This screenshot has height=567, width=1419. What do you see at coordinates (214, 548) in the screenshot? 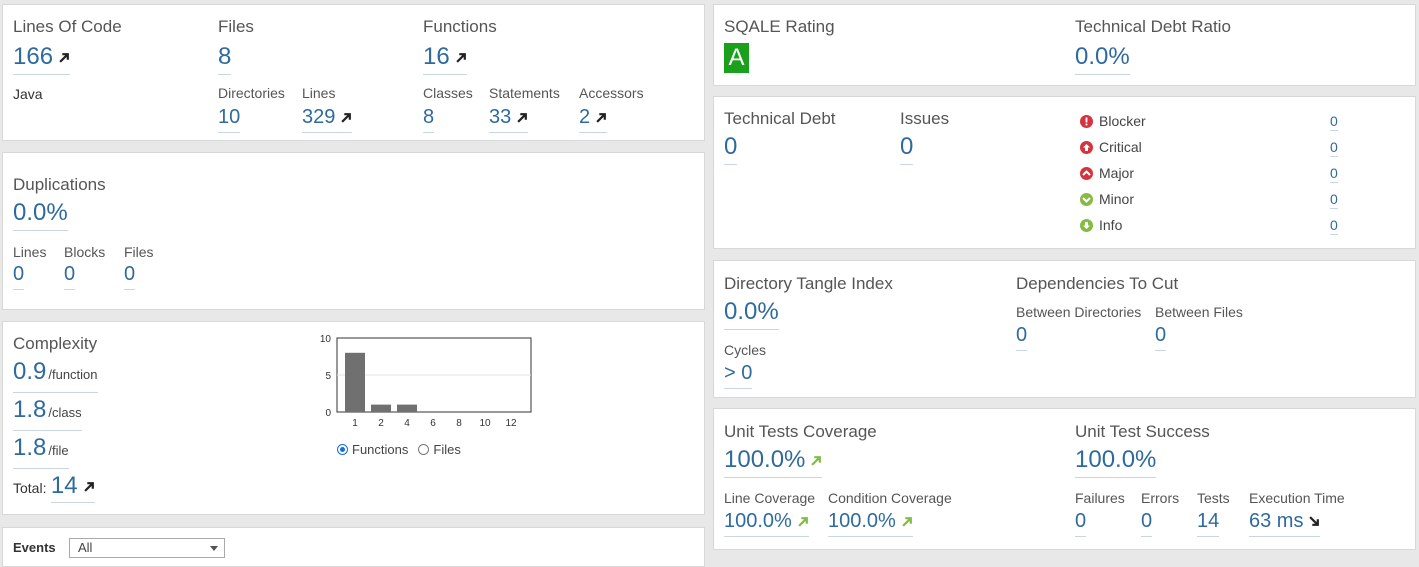
I see `chevron-down-icon` at bounding box center [214, 548].